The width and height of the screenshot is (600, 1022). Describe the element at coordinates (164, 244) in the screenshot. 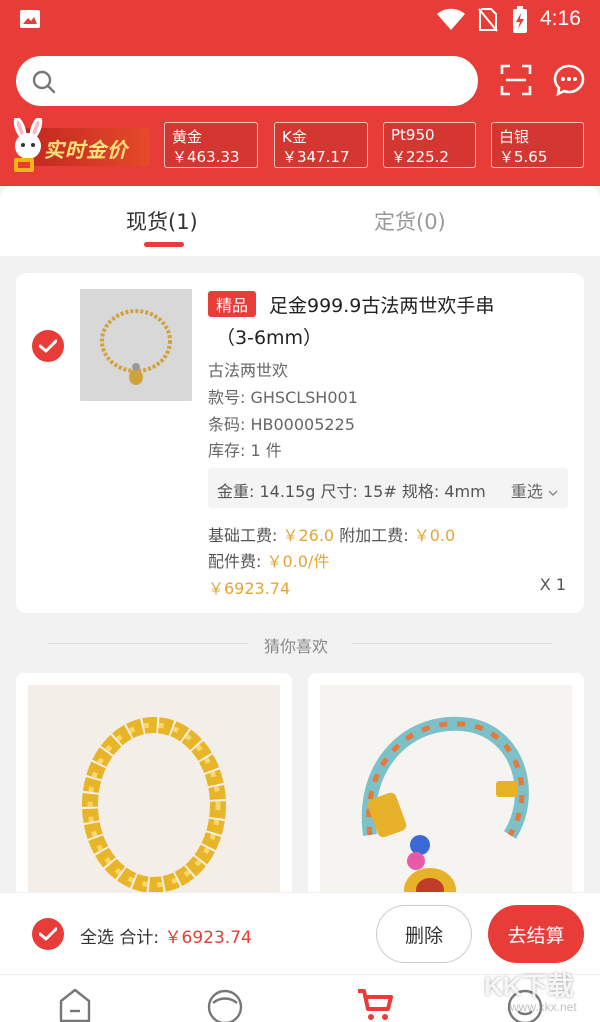

I see `tab-indicator` at that location.